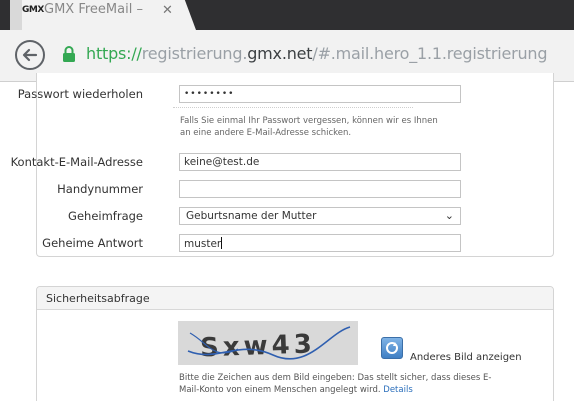  Describe the element at coordinates (251, 216) in the screenshot. I see `security-question-value: Geburtsname der Mutter` at that location.